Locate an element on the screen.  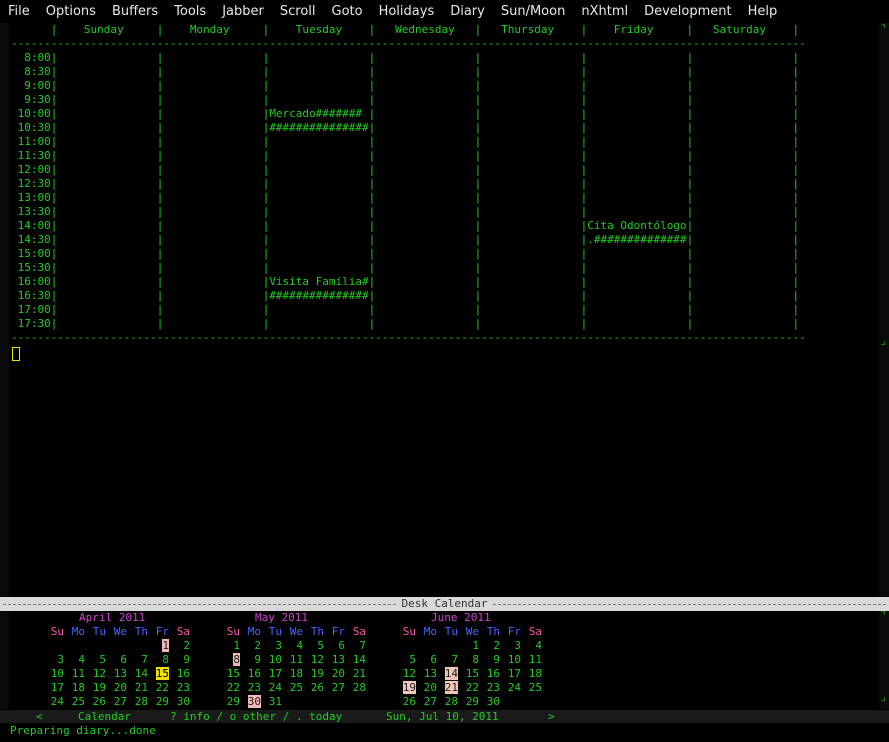
diary-date-marker: 14 is located at coordinates (451, 673).